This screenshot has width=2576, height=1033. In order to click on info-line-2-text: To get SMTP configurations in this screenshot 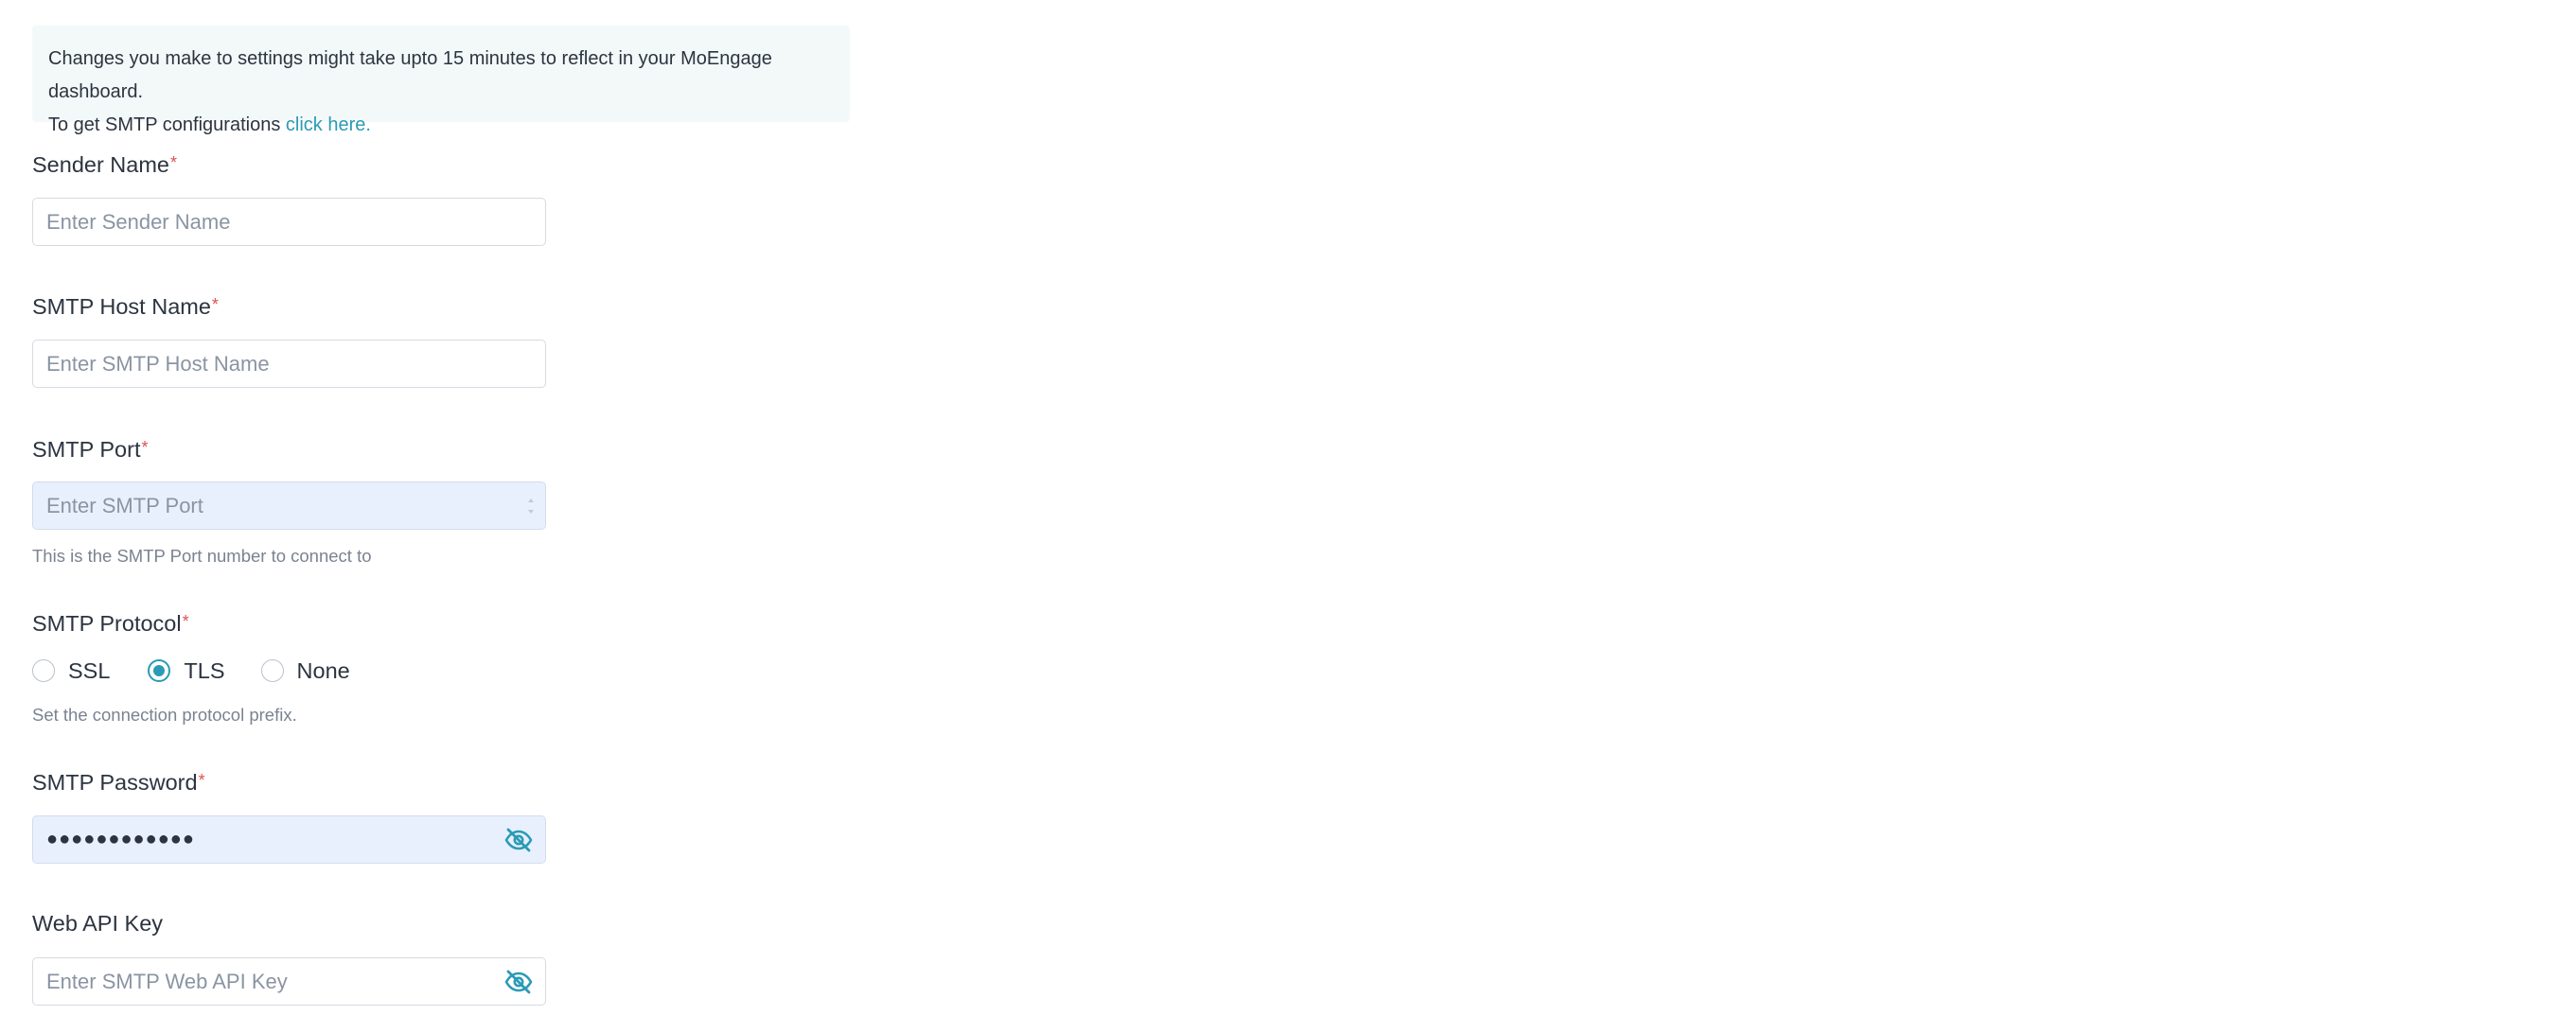, I will do `click(164, 125)`.